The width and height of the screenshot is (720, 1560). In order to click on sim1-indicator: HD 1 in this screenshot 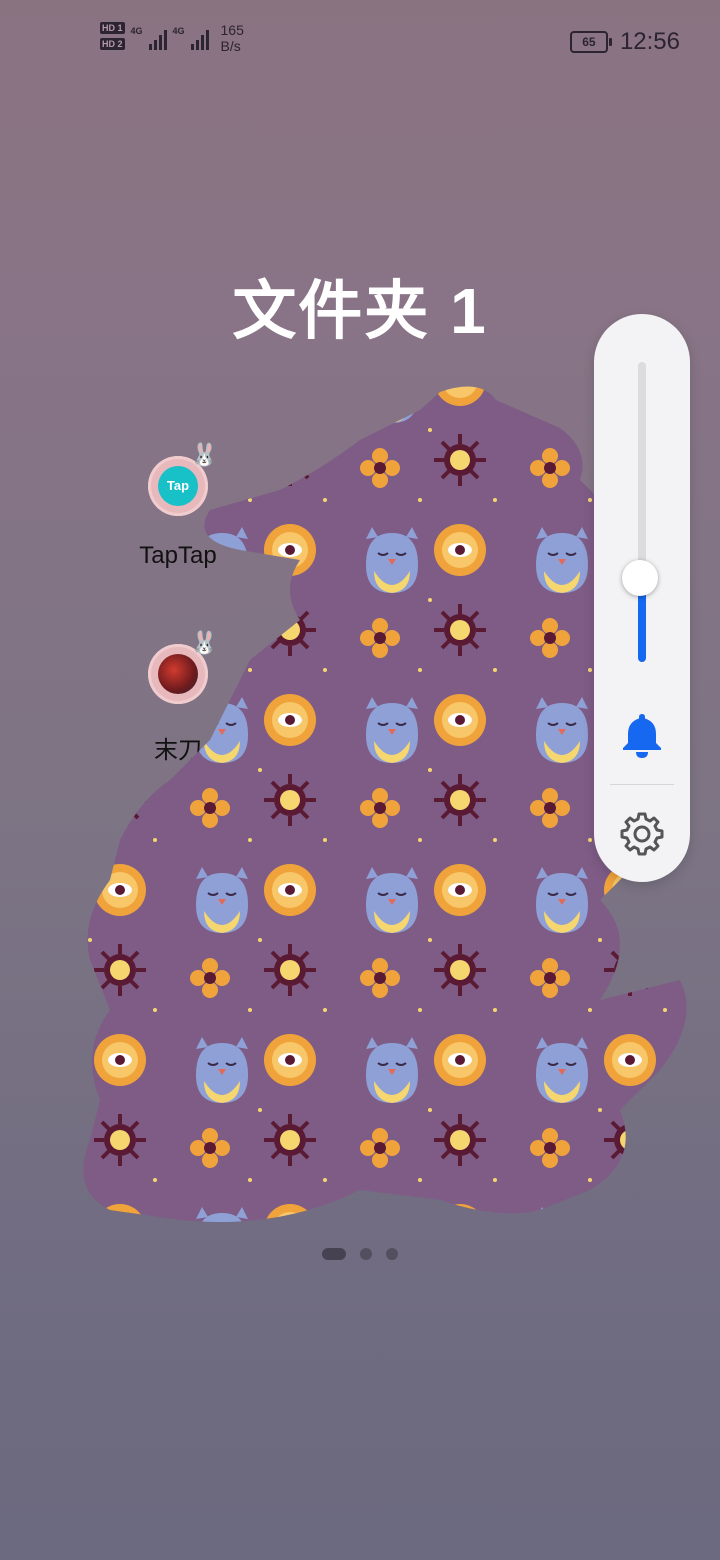, I will do `click(112, 28)`.